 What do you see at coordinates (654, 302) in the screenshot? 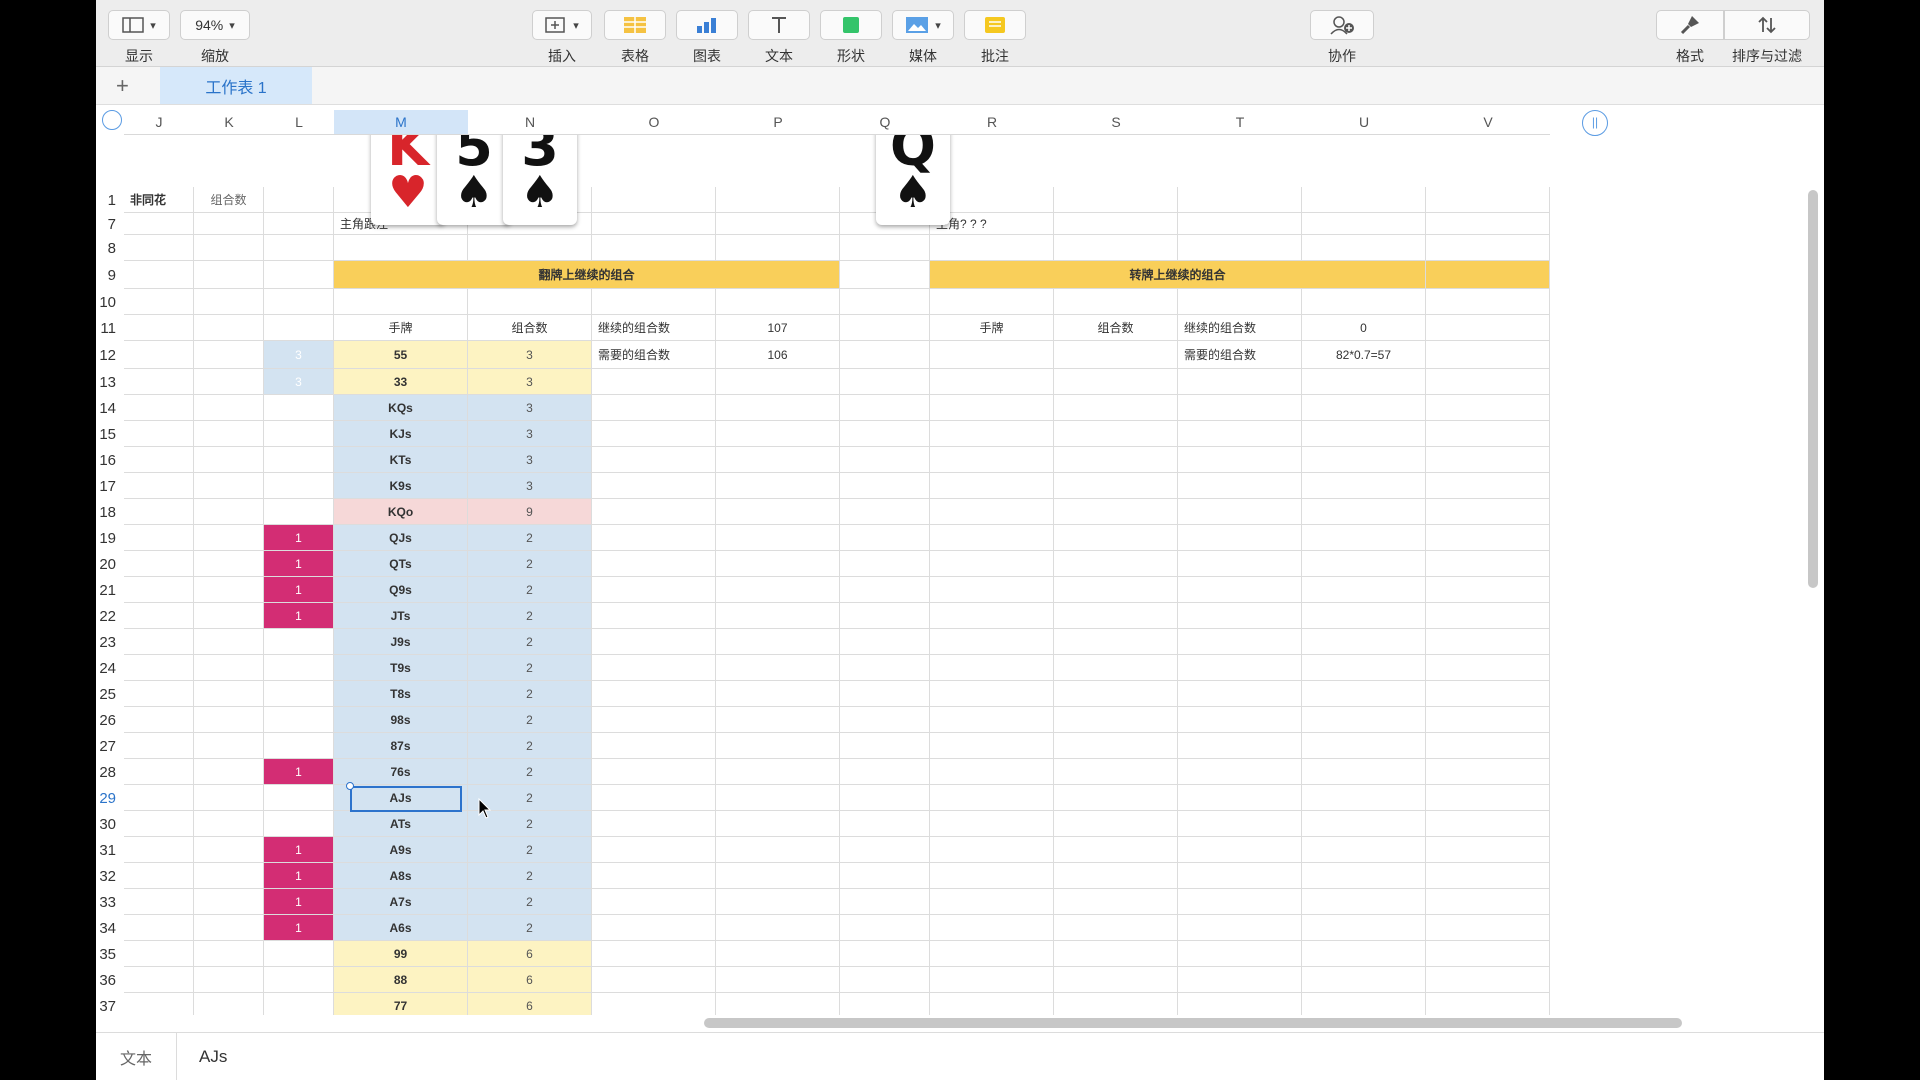
I see `cell-O10` at bounding box center [654, 302].